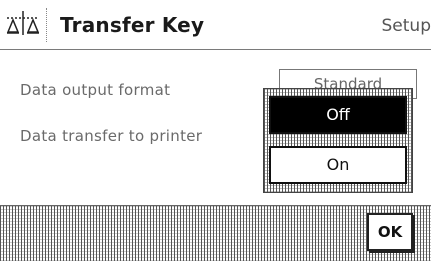 This screenshot has height=261, width=431. What do you see at coordinates (406, 26) in the screenshot?
I see `section-label: Setup` at bounding box center [406, 26].